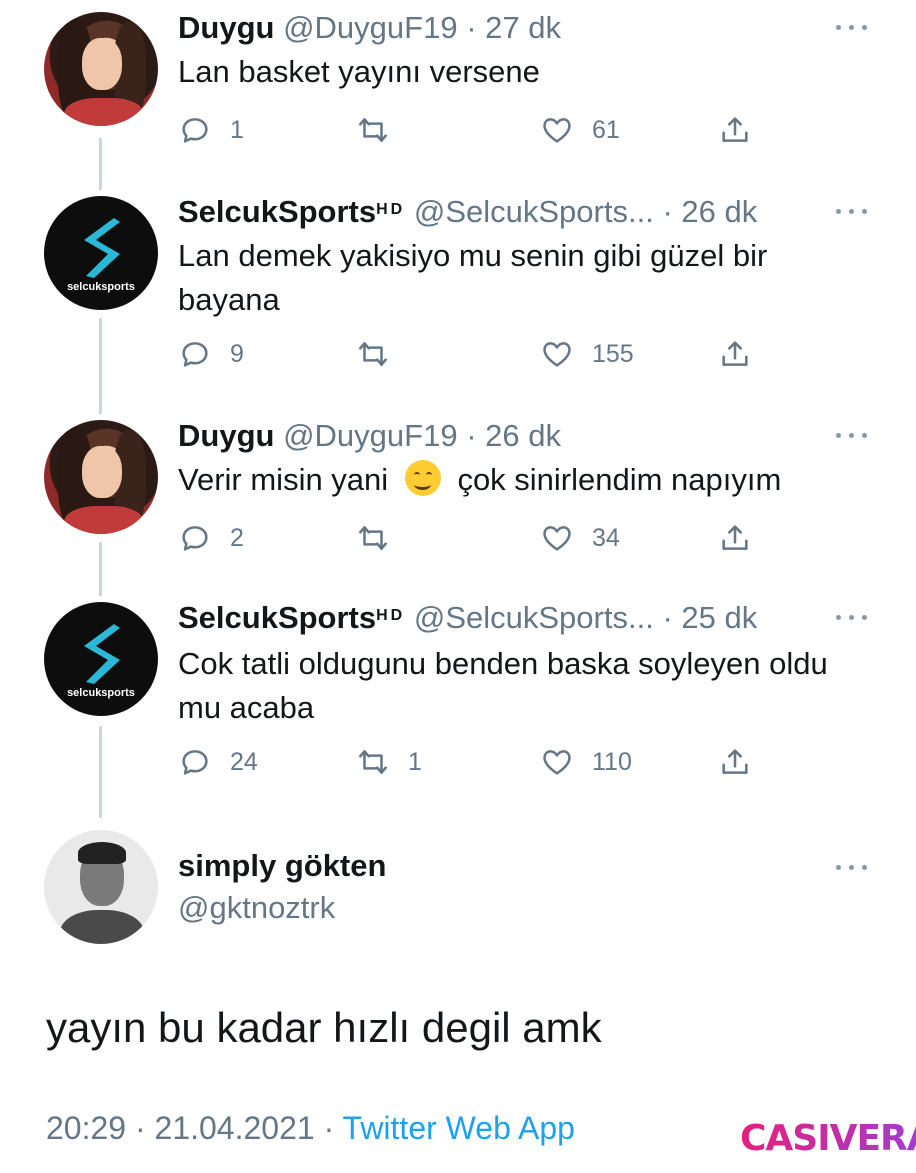 The image size is (916, 1173). Describe the element at coordinates (234, 1128) in the screenshot. I see `tweet-date: · 21.04.2021 ·` at that location.